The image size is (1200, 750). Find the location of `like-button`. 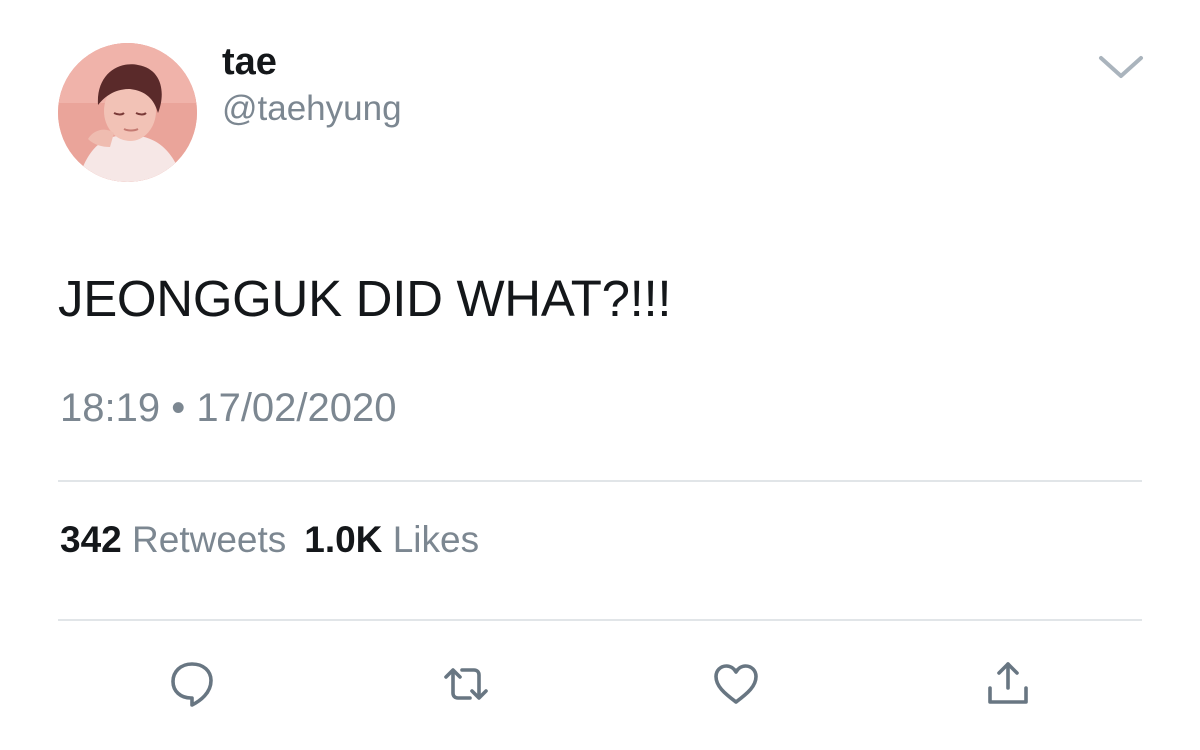

like-button is located at coordinates (736, 684).